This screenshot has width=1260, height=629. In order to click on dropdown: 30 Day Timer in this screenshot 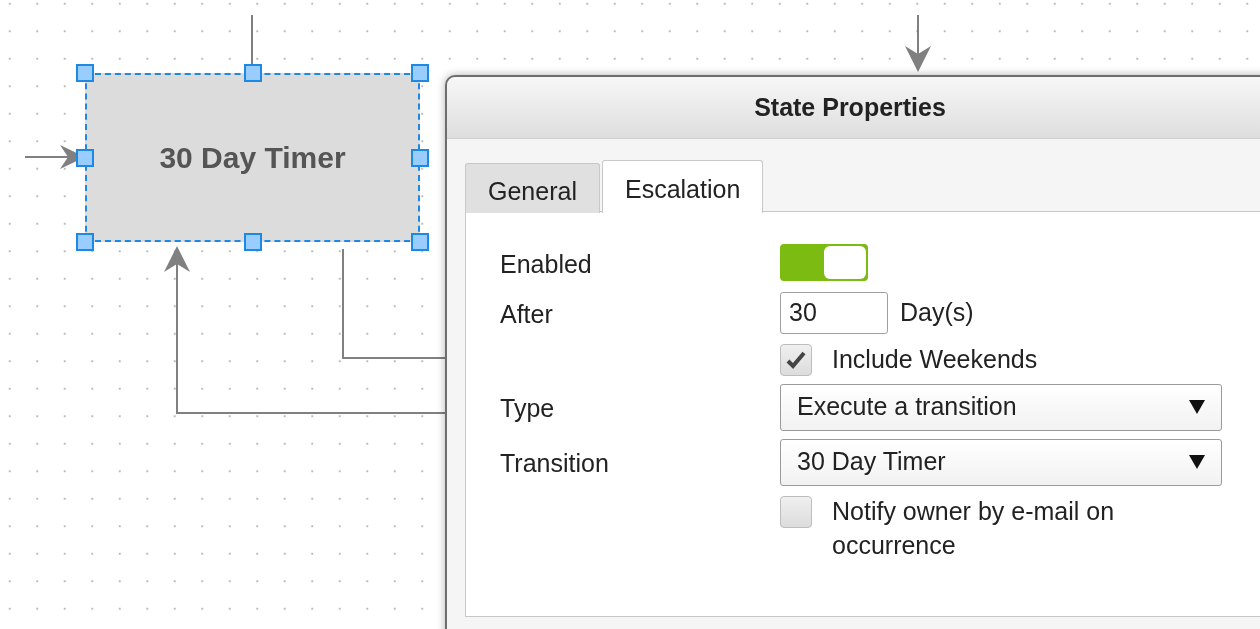, I will do `click(1001, 462)`.